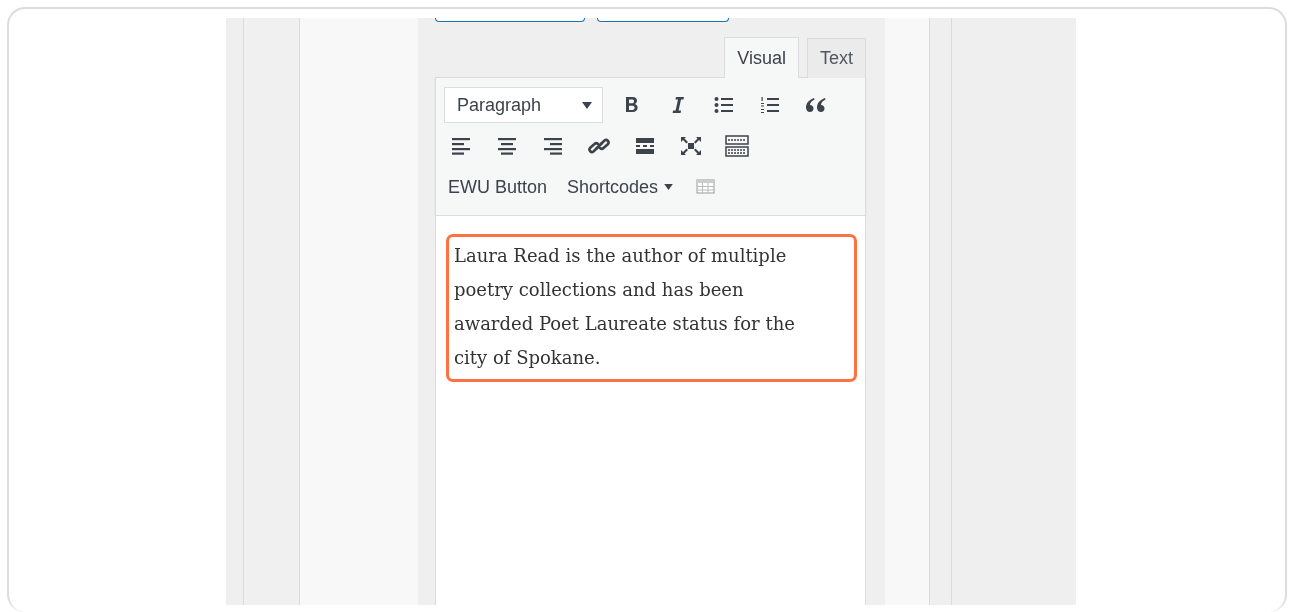 This screenshot has width=1294, height=612. I want to click on toolbar-button: EWU Button, so click(498, 187).